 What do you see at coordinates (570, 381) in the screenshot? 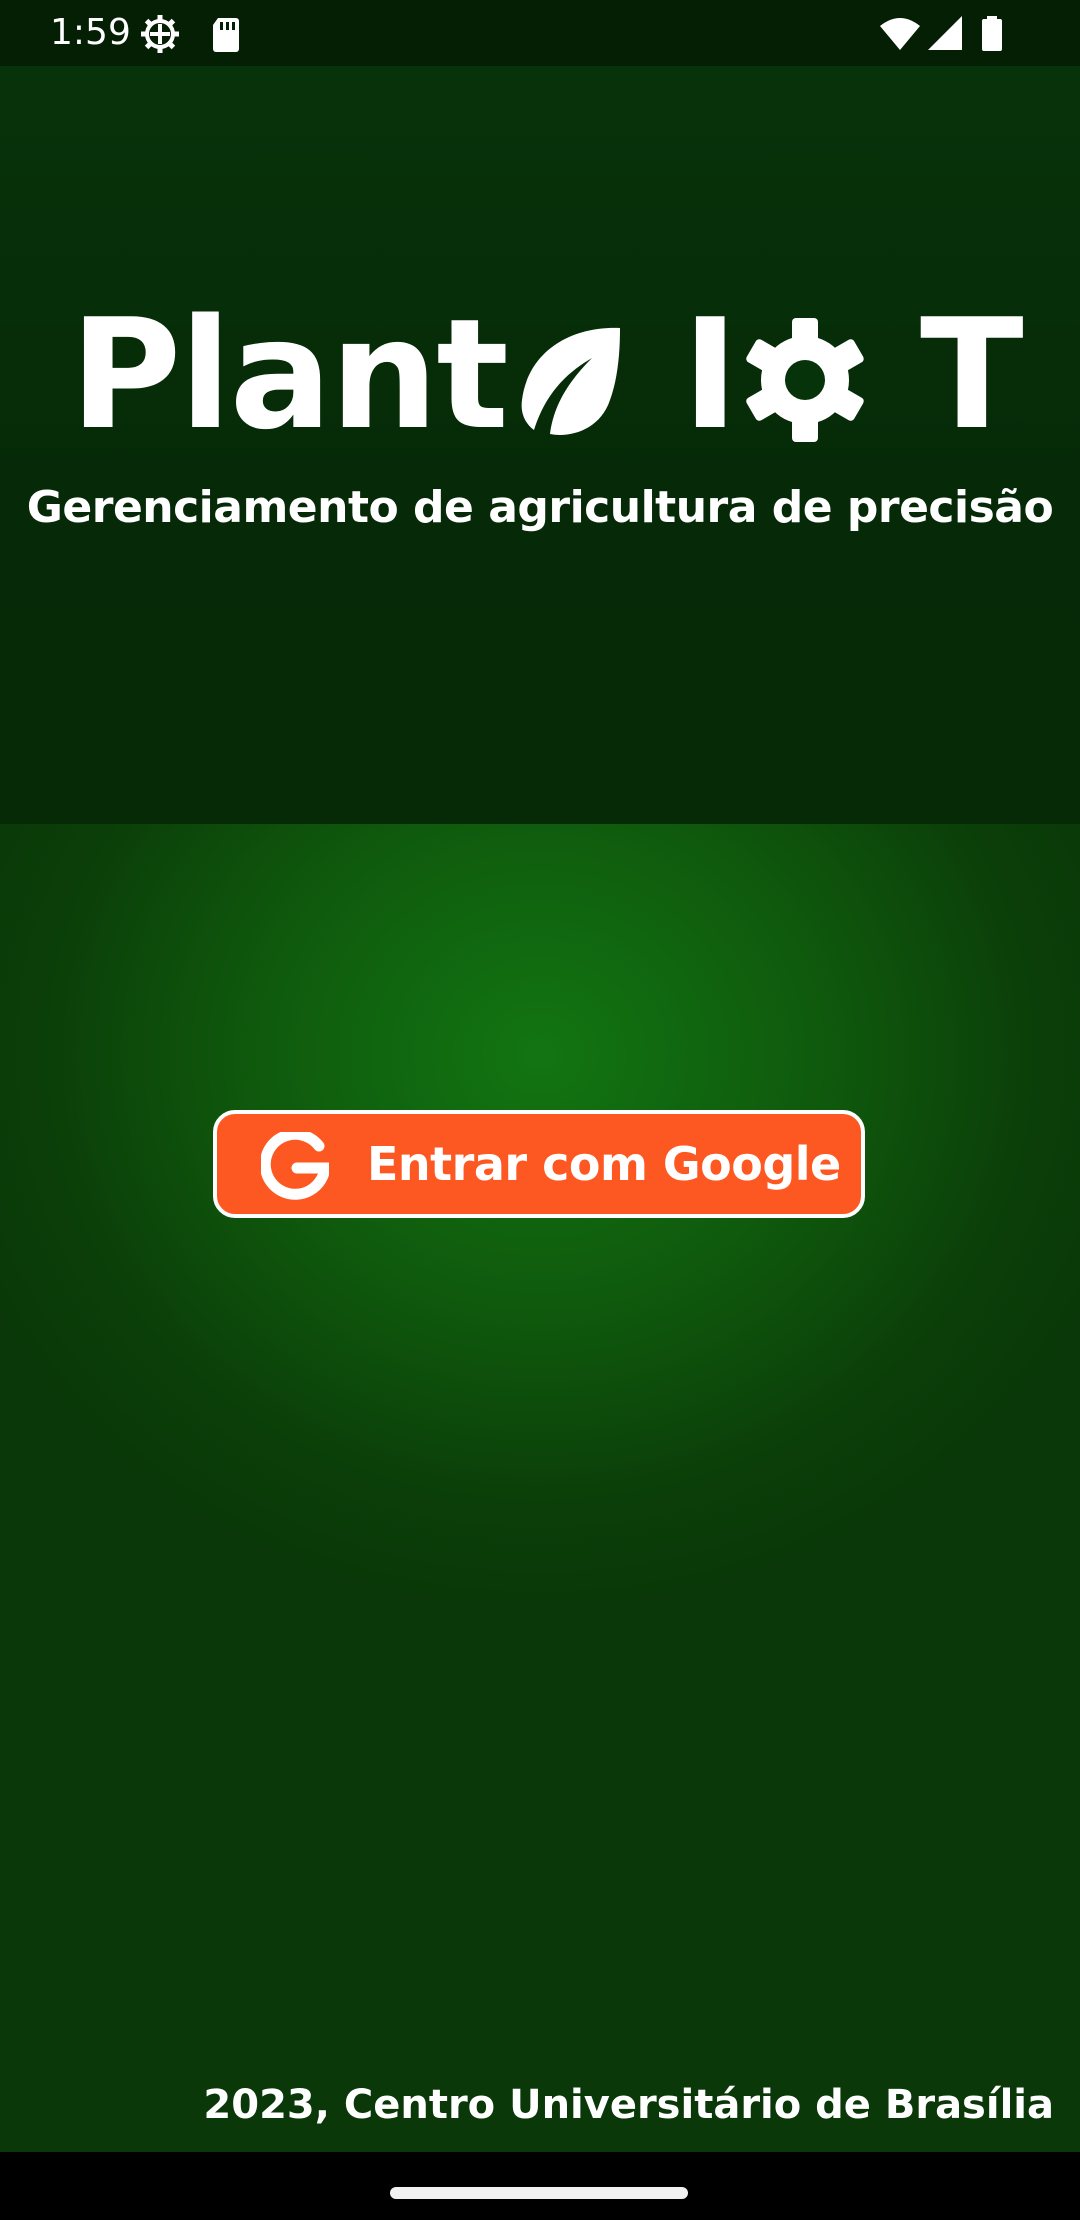
I see `leaf-icon` at bounding box center [570, 381].